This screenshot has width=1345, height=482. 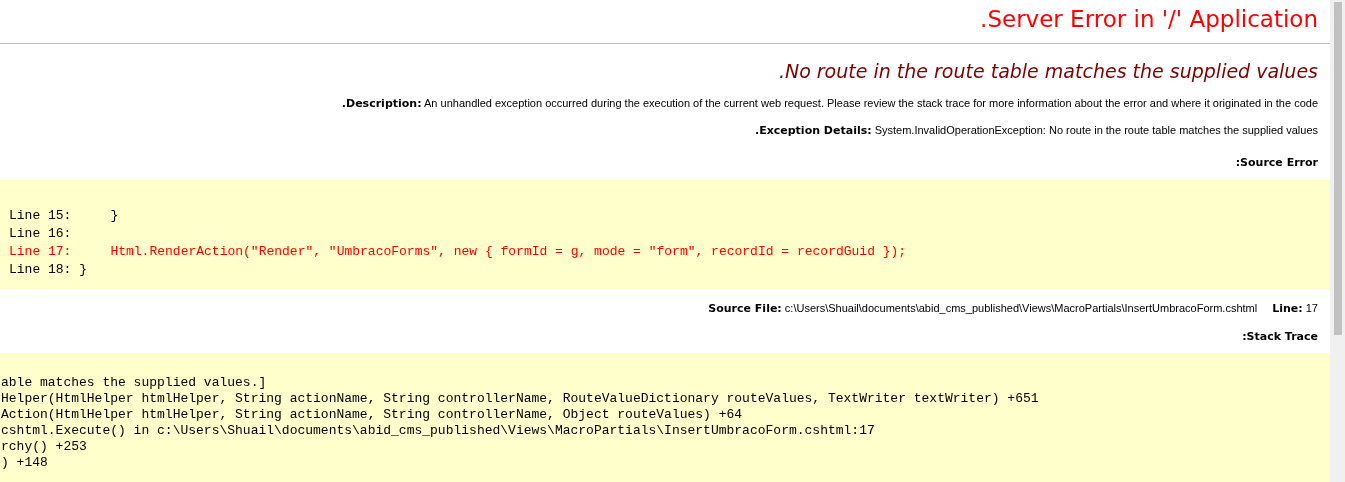 What do you see at coordinates (40, 234) in the screenshot?
I see `code-line: Line 16:` at bounding box center [40, 234].